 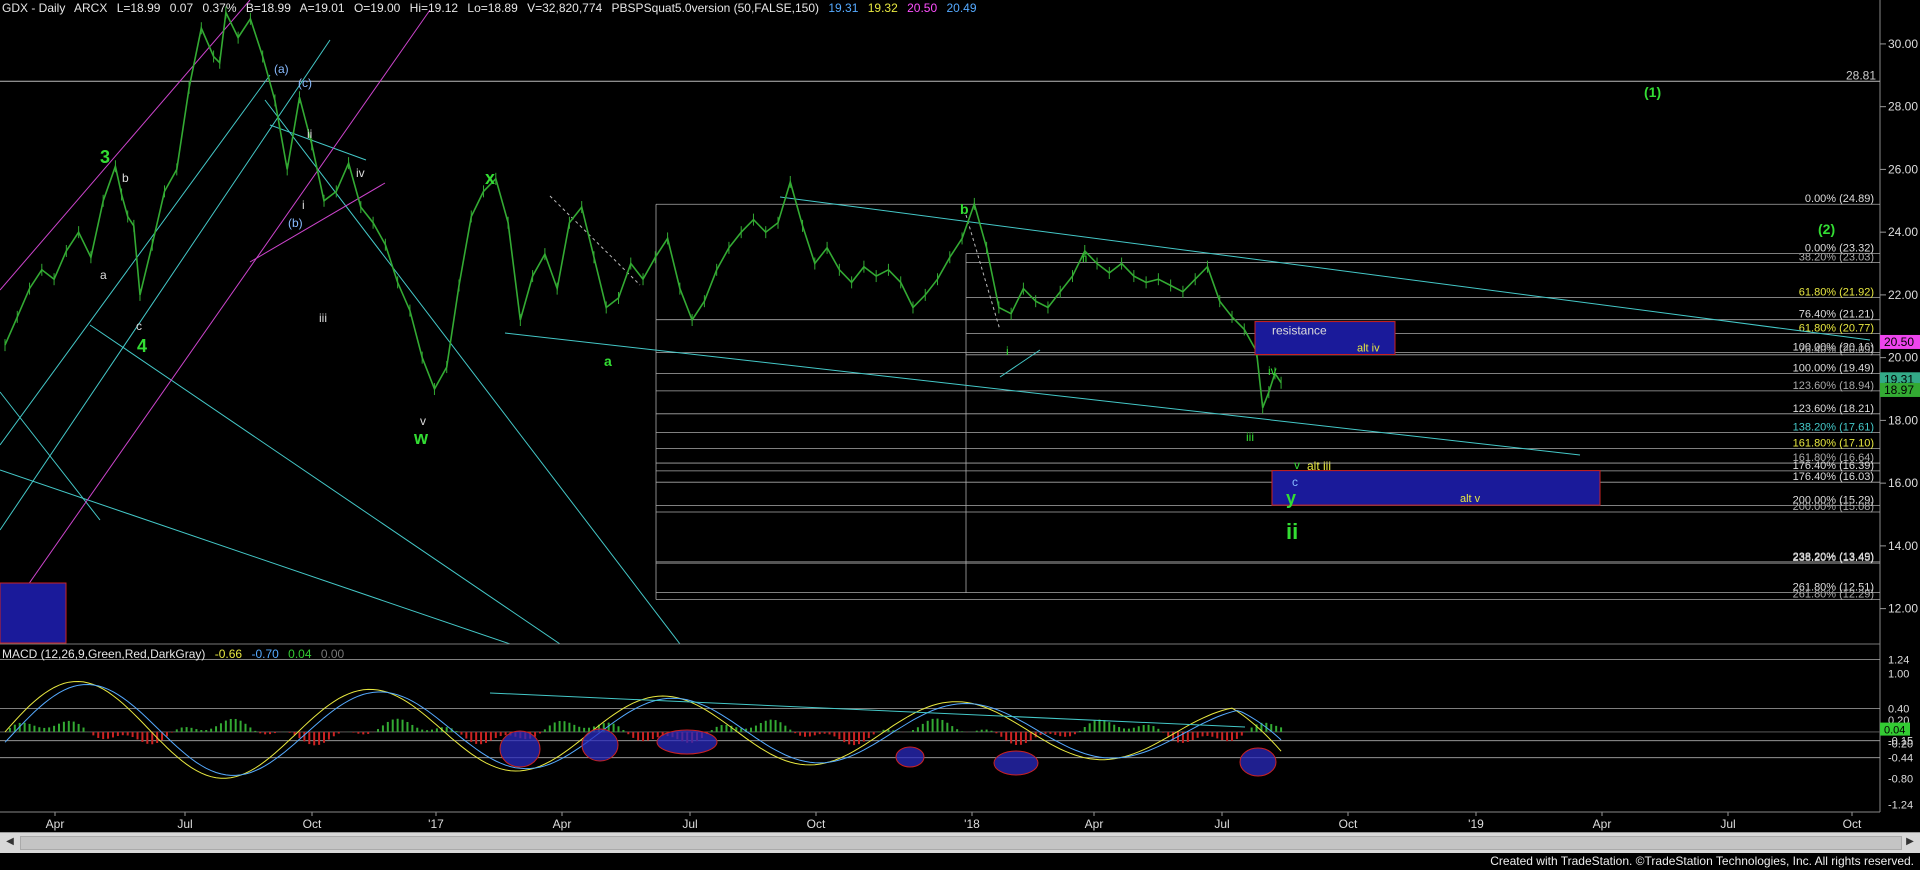 I want to click on wave-label: (c), so click(x=305, y=83).